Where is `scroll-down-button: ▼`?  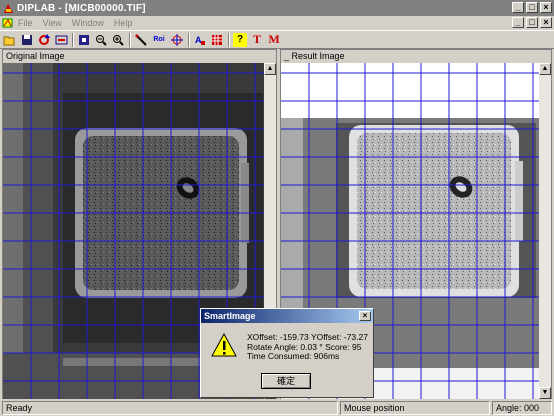 scroll-down-button: ▼ is located at coordinates (545, 393).